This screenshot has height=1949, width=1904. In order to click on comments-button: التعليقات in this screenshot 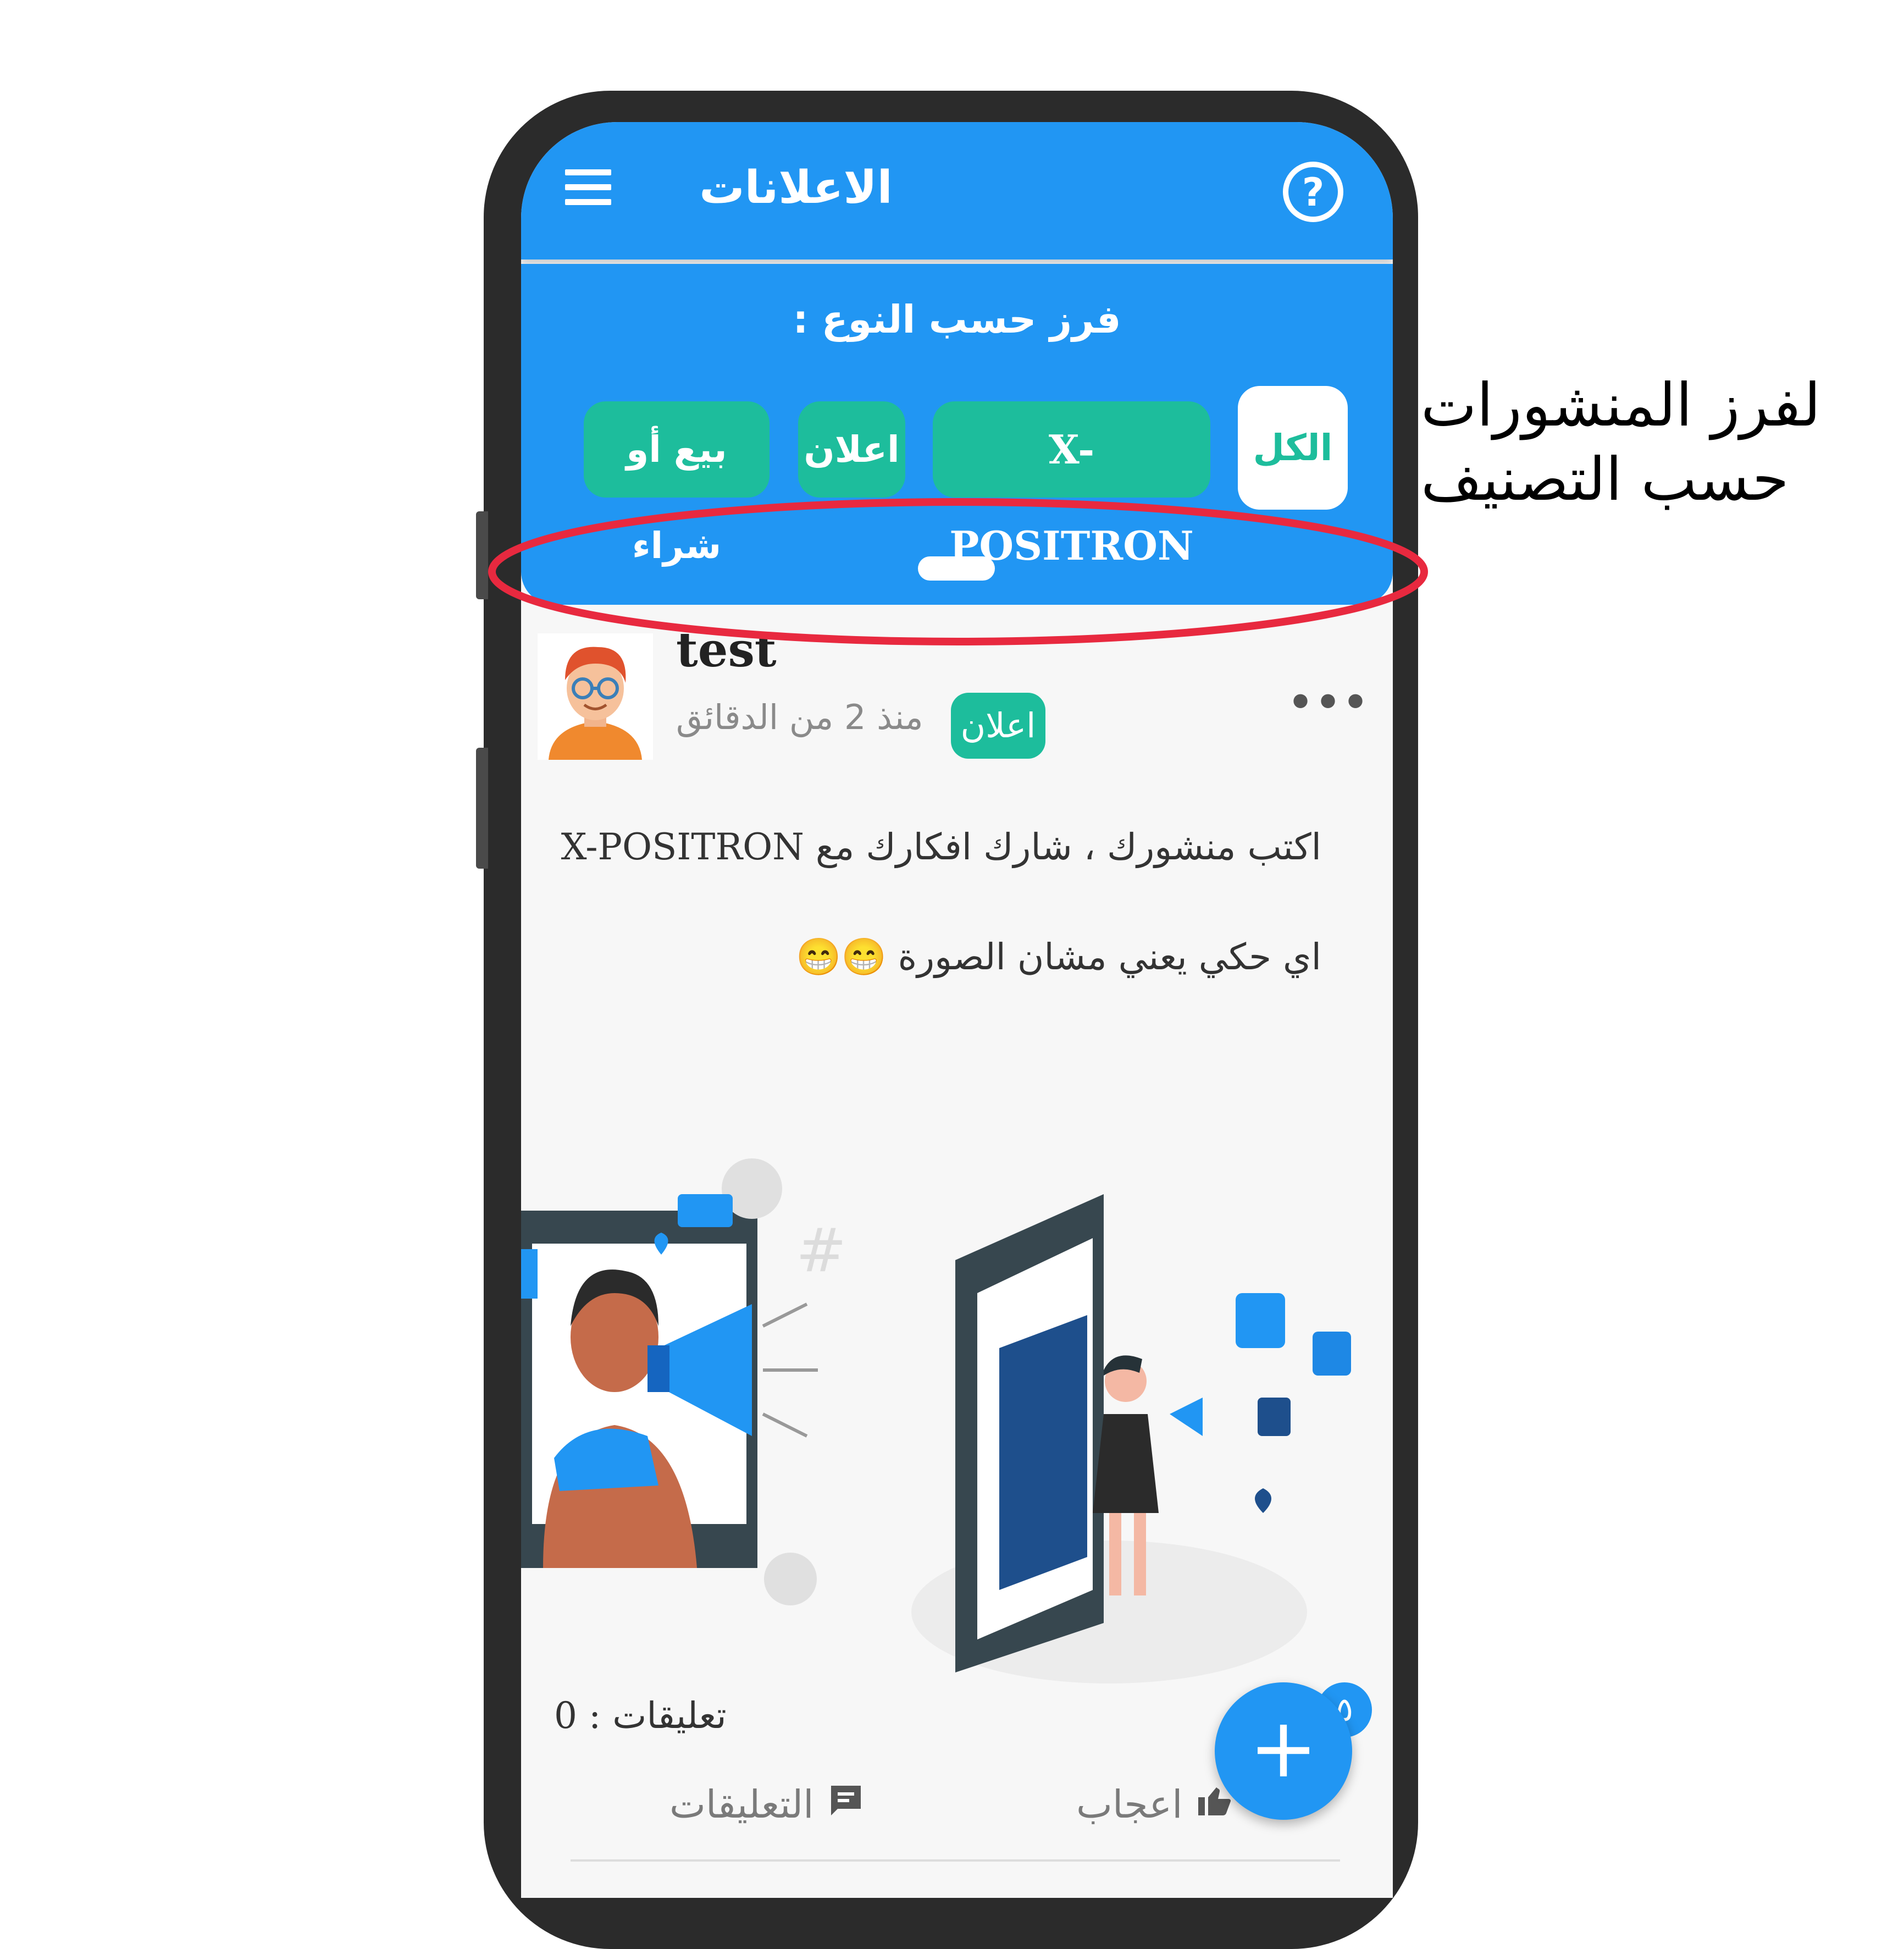, I will do `click(767, 1804)`.